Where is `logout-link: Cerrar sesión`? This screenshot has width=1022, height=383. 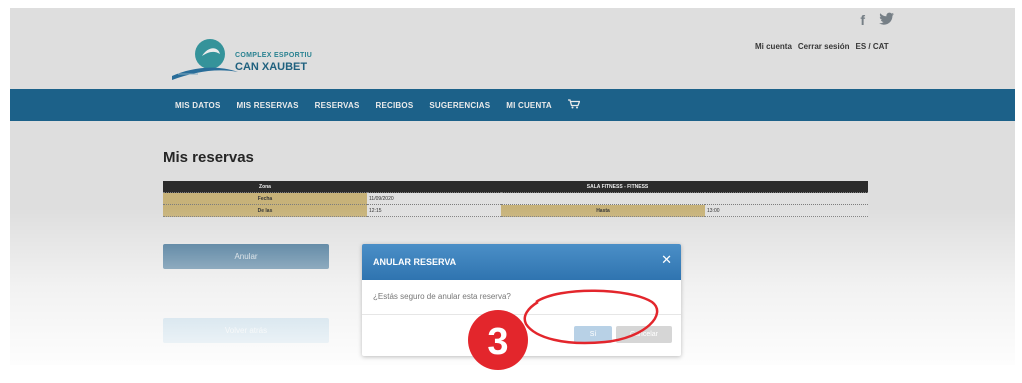 logout-link: Cerrar sesión is located at coordinates (824, 46).